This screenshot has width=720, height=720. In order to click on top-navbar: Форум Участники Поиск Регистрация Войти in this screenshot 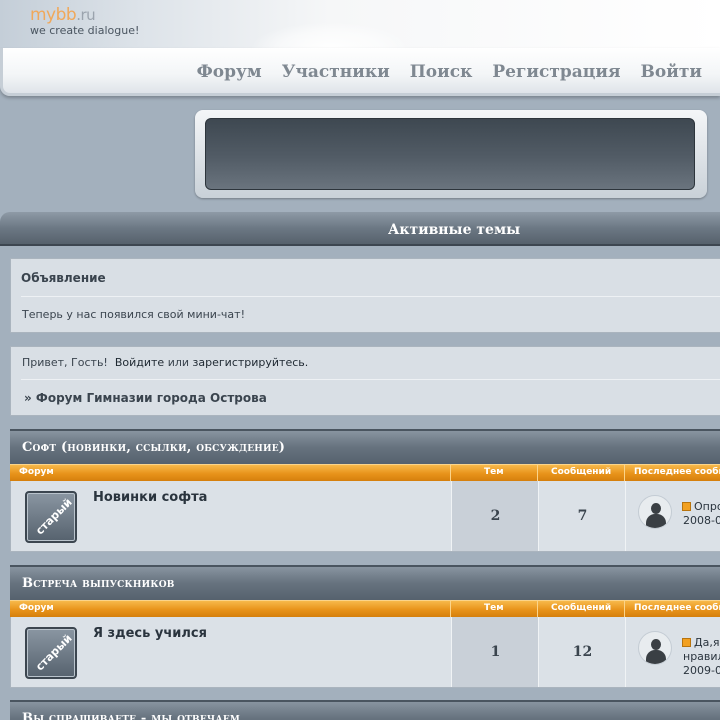, I will do `click(360, 72)`.